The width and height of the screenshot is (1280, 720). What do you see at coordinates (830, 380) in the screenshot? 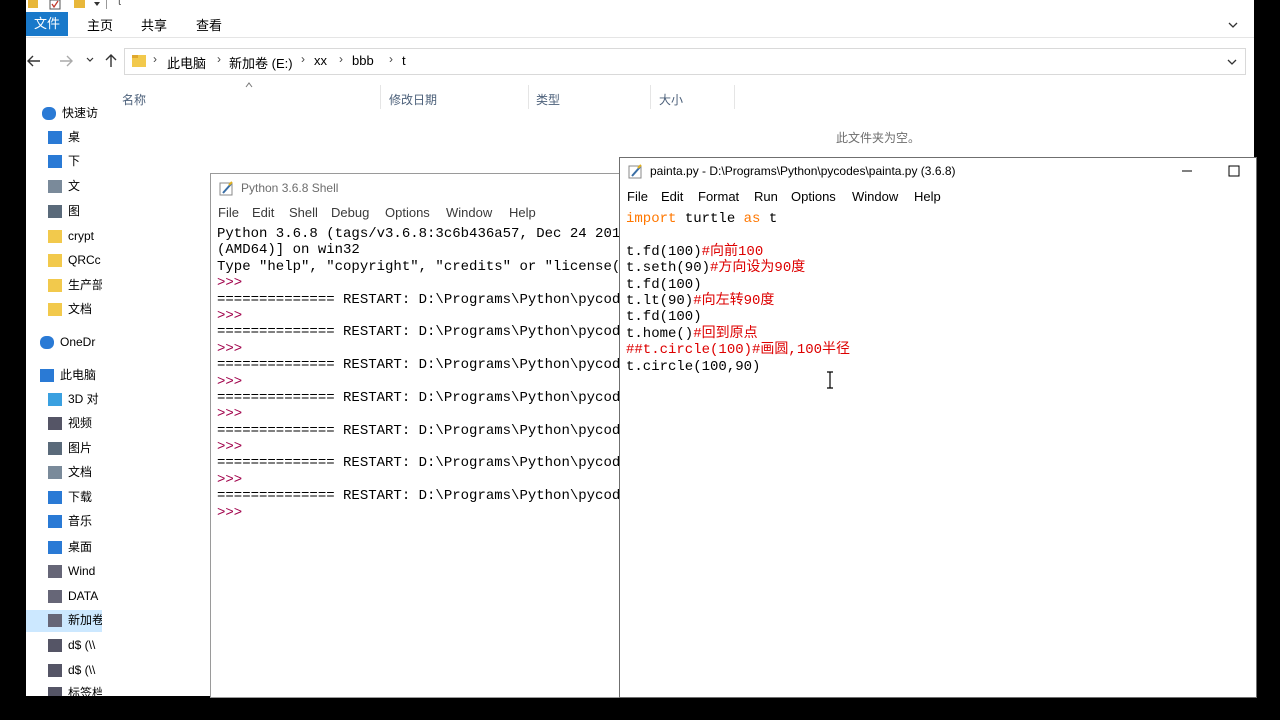
I see `text-cursor-icon` at bounding box center [830, 380].